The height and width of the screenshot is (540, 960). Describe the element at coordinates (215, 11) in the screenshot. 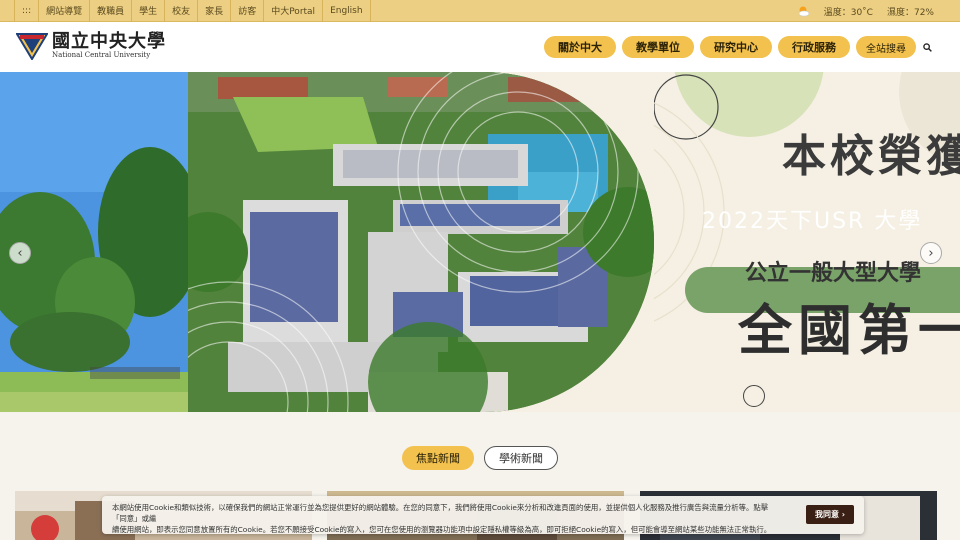

I see `parents-link: 家長` at that location.